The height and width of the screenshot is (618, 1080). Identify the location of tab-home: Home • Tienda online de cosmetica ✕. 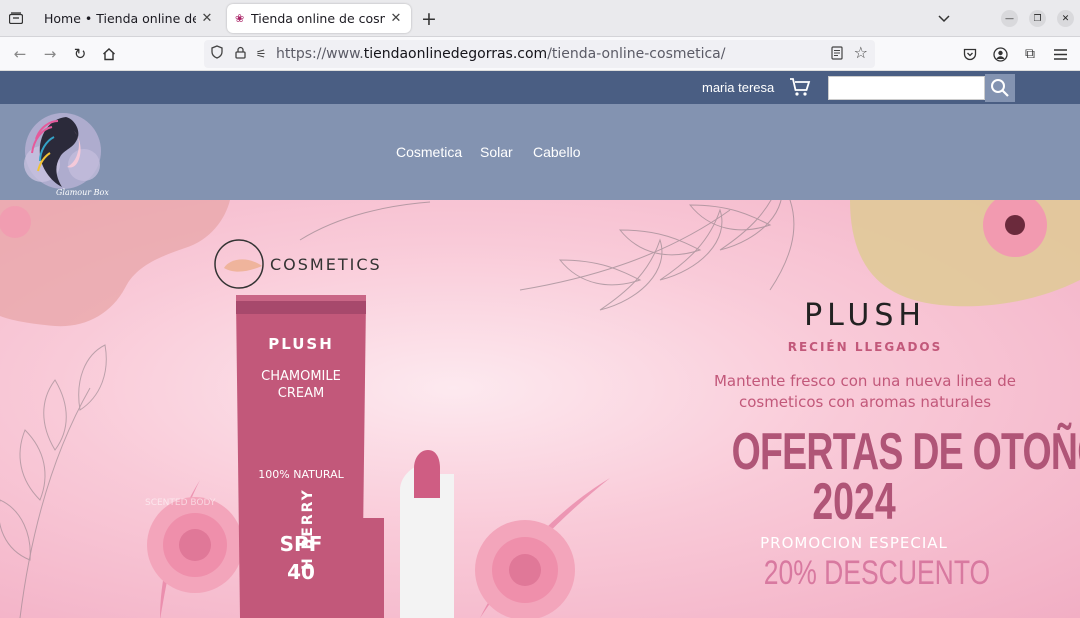
(129, 18).